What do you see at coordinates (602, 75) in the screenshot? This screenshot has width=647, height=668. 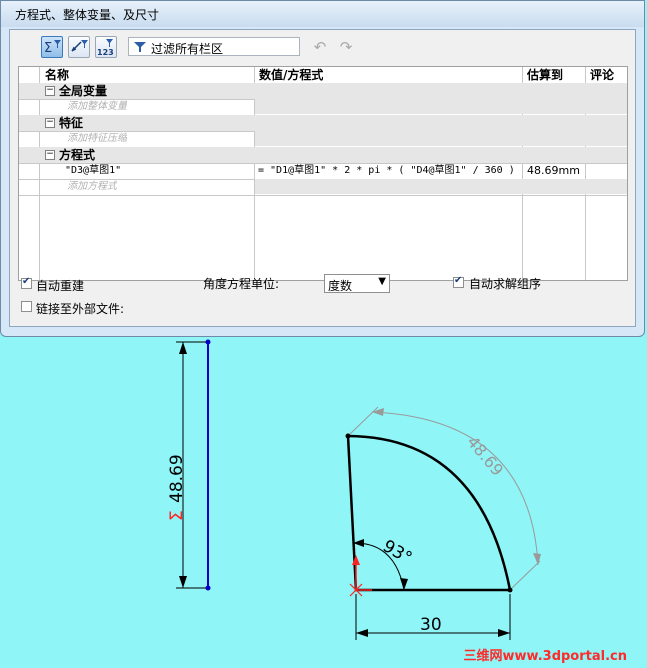 I see `column-header-comment: 评论` at bounding box center [602, 75].